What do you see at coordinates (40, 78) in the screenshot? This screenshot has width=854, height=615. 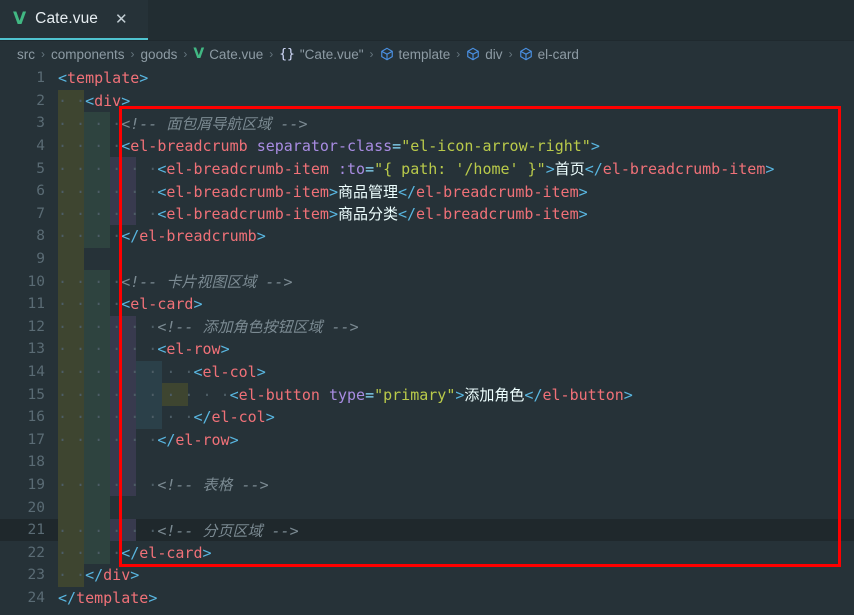 I see `line-number: 1` at bounding box center [40, 78].